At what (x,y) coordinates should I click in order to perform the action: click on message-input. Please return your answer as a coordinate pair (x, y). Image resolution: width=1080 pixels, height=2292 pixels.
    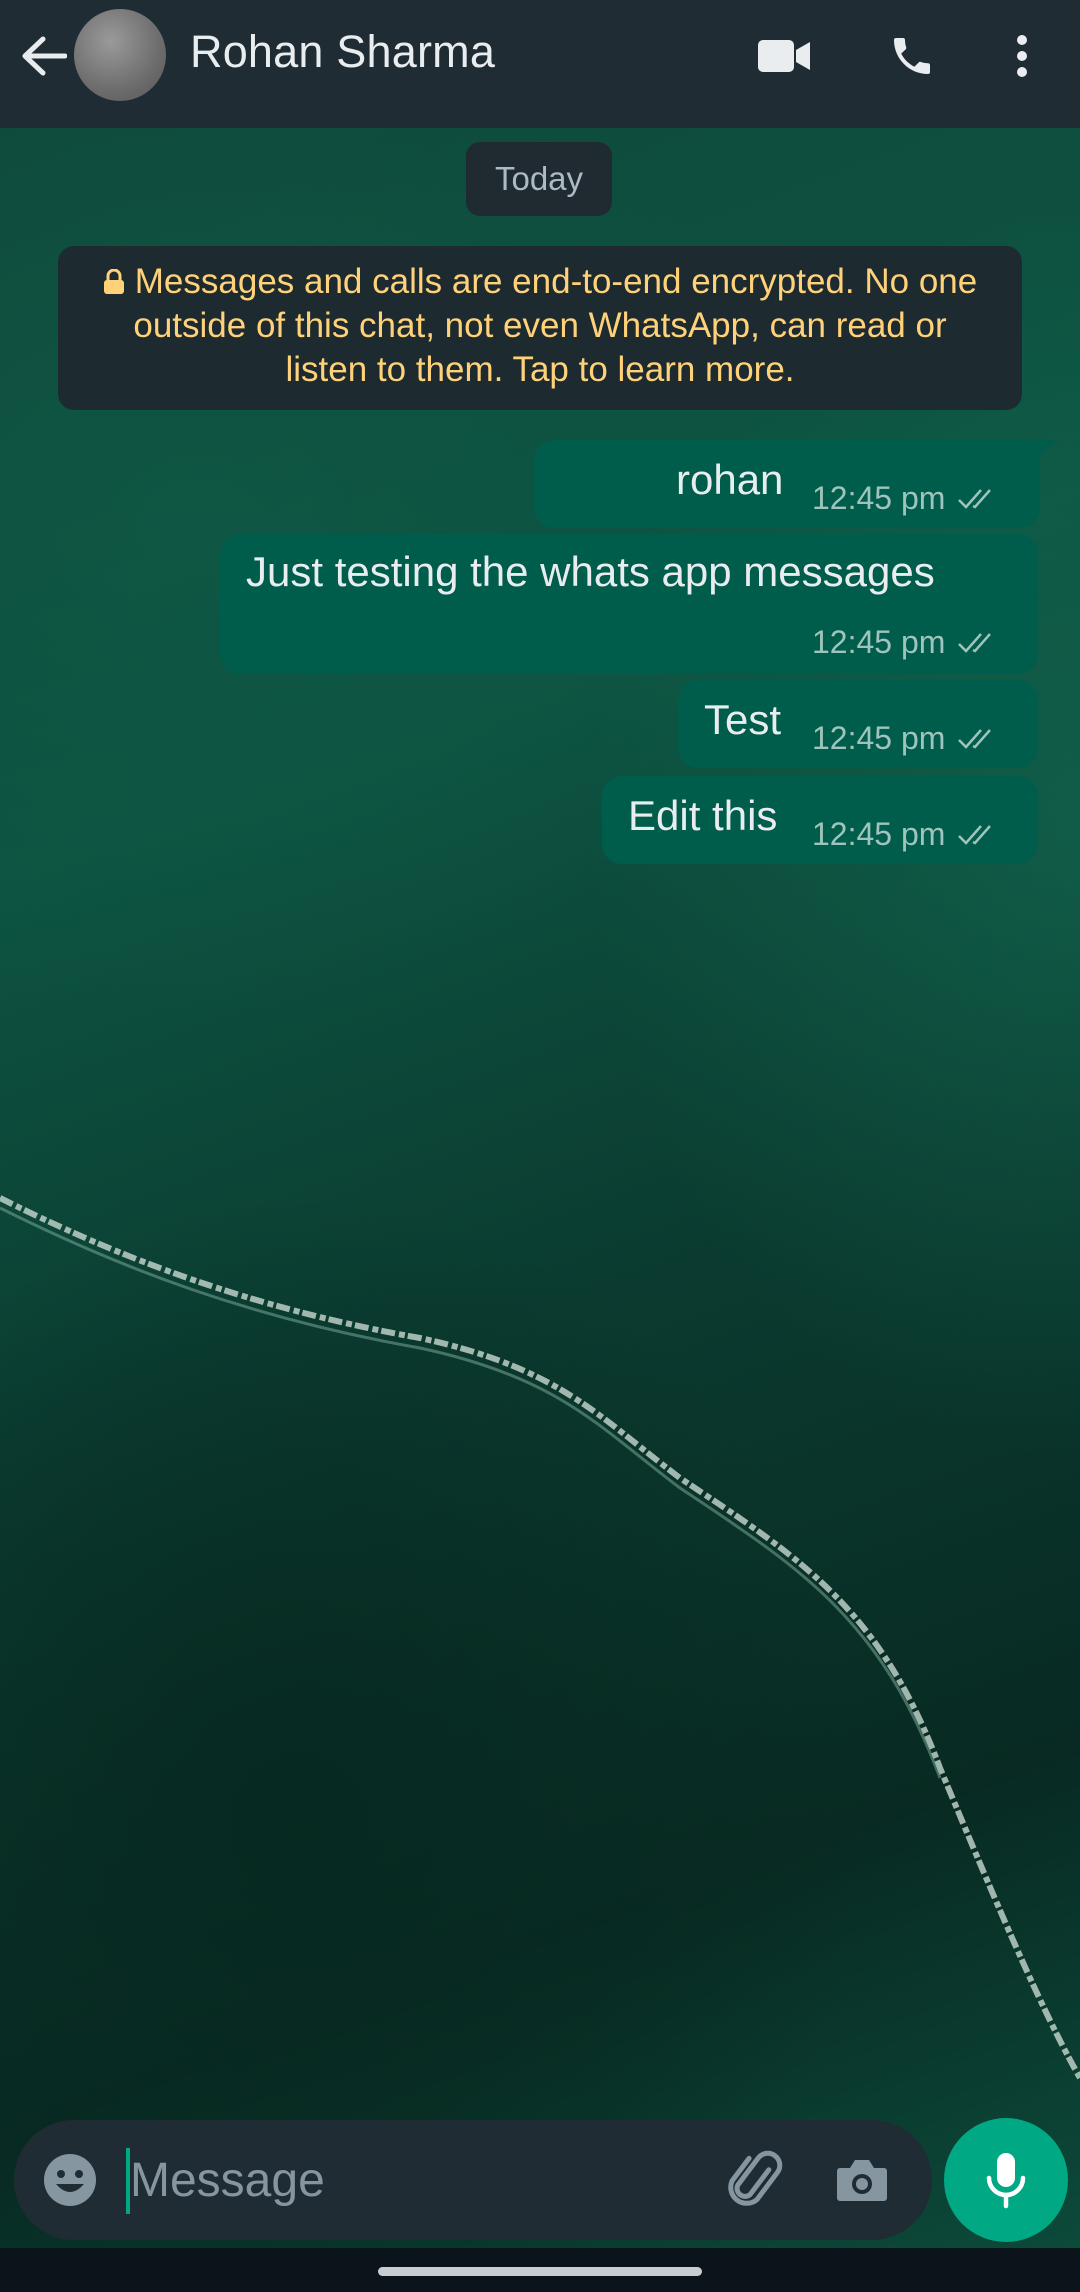
    Looking at the image, I should click on (410, 2180).